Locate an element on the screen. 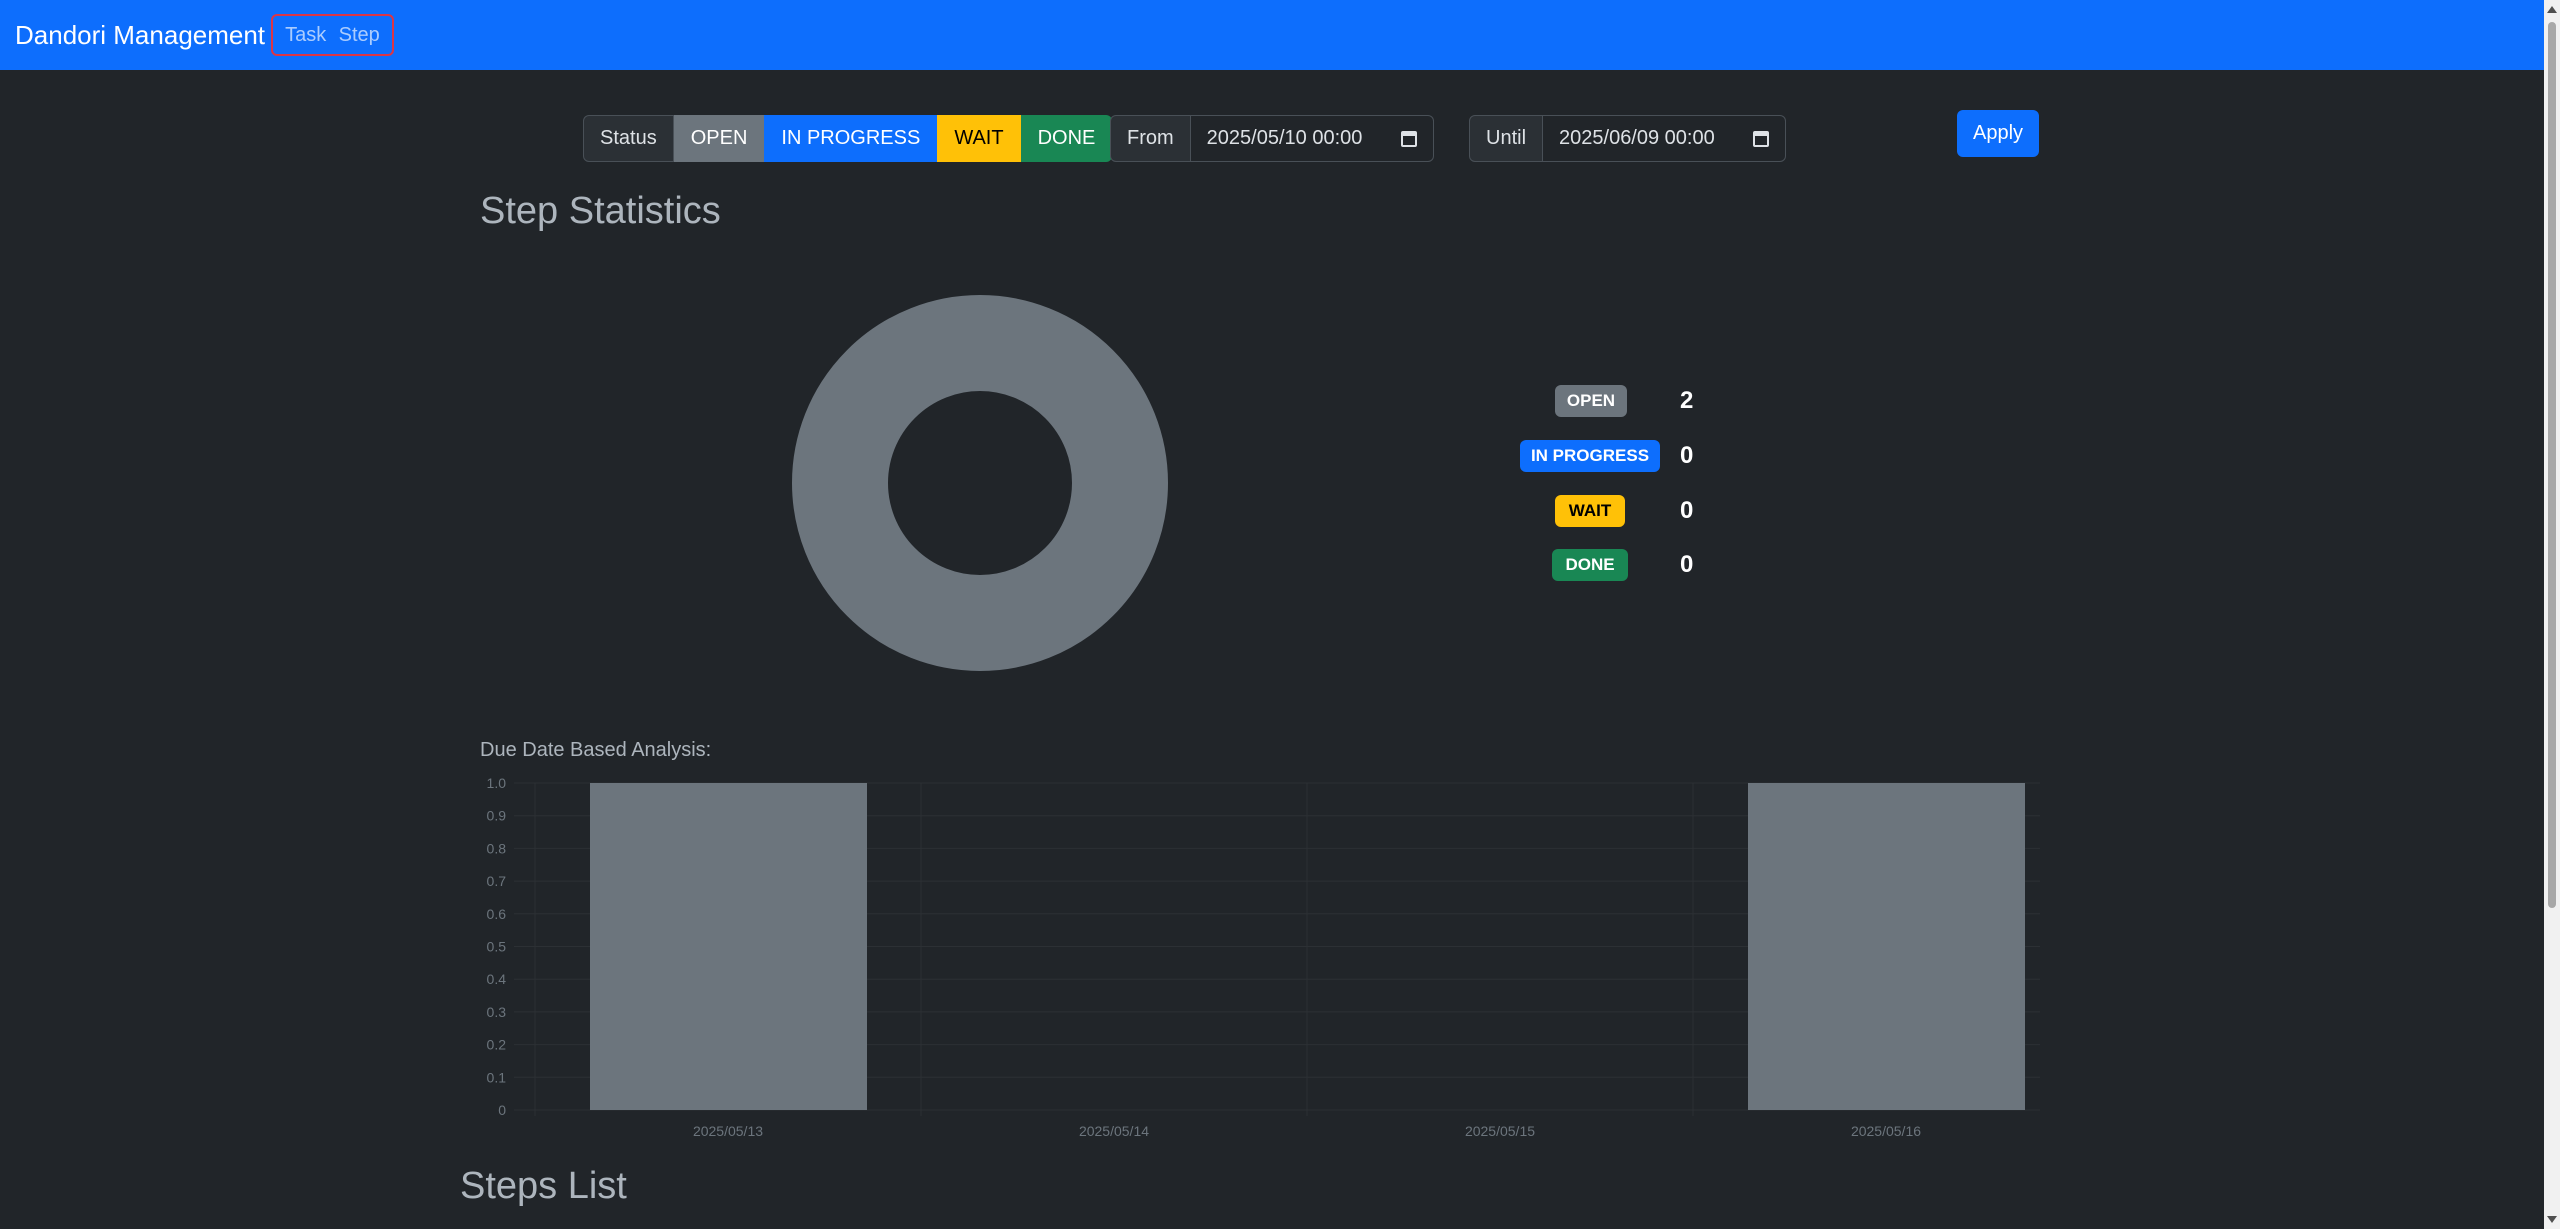 The width and height of the screenshot is (2560, 1229). legend-count-in-progress: 0 is located at coordinates (1687, 455).